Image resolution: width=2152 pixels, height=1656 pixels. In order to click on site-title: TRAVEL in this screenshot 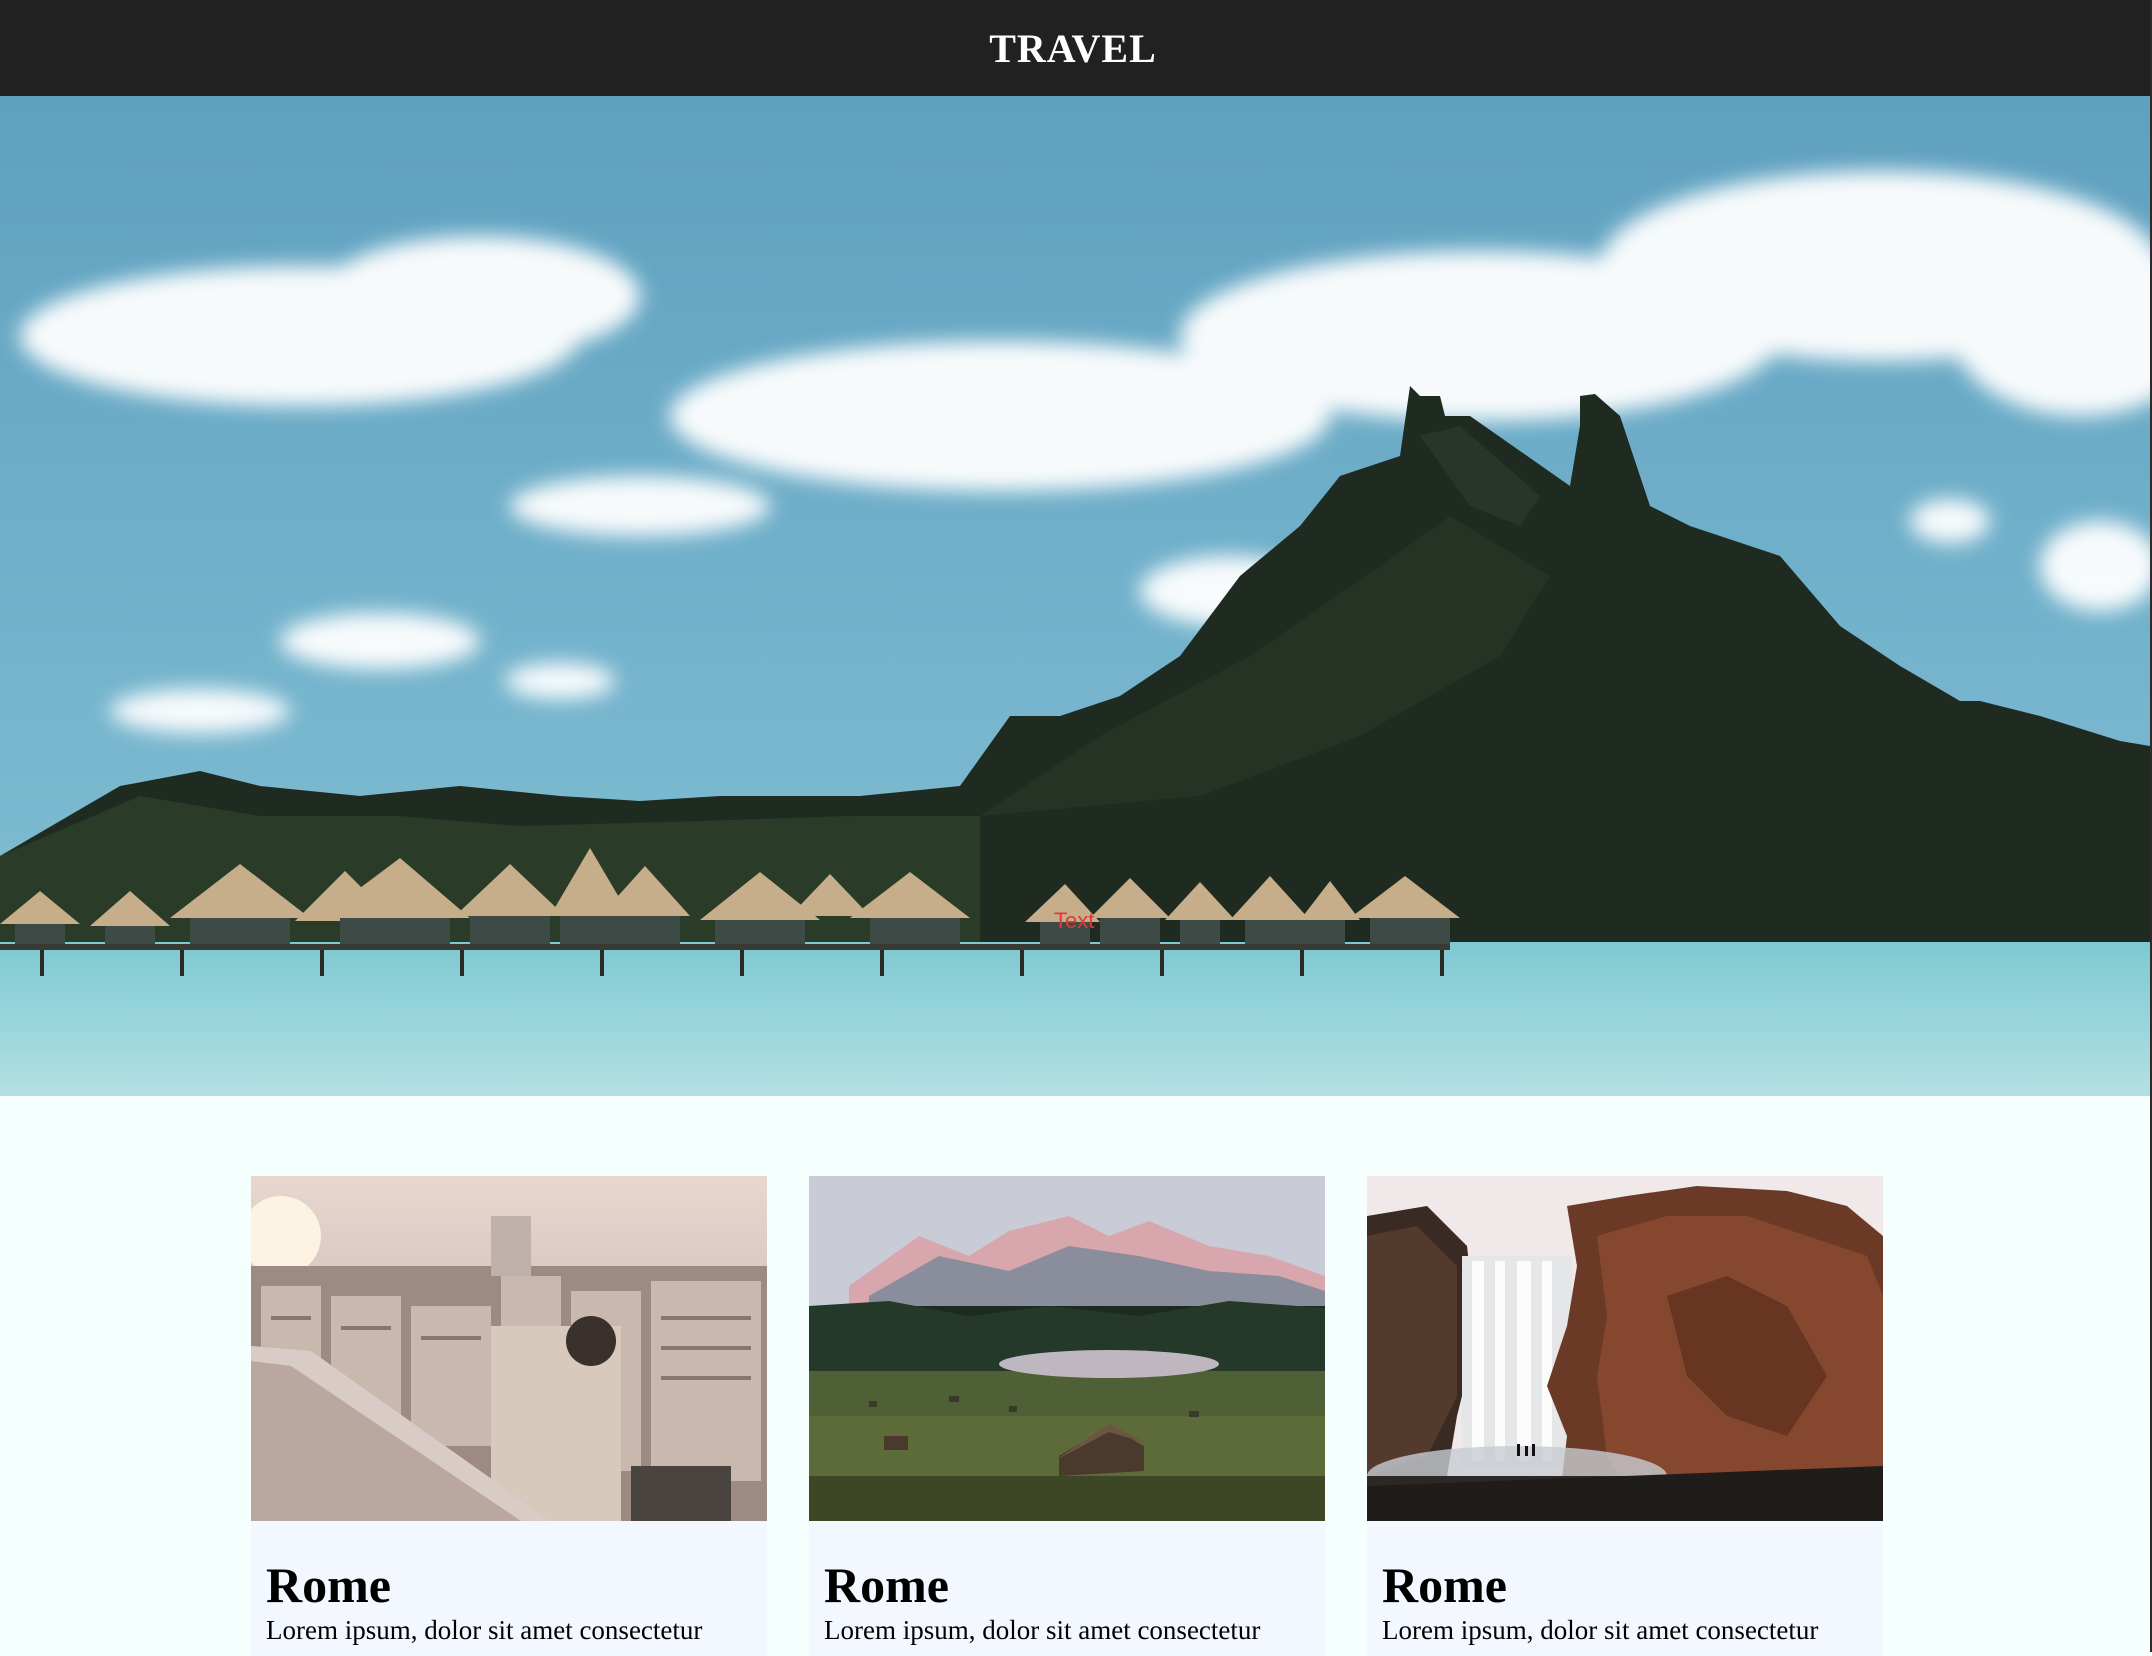, I will do `click(1073, 48)`.